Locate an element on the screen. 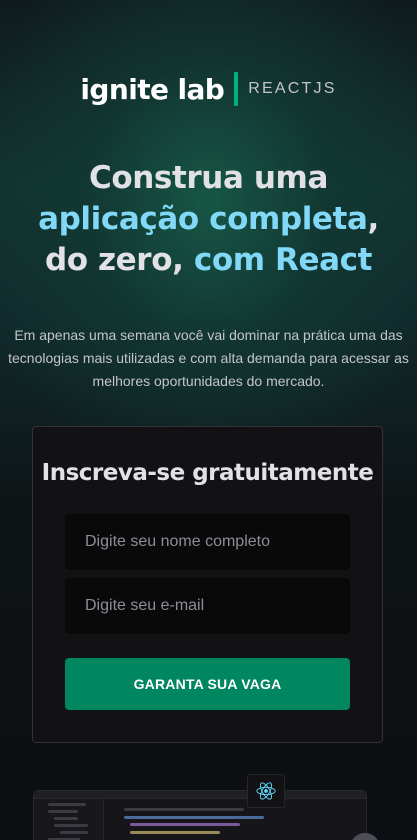  editor-sidebar is located at coordinates (69, 819).